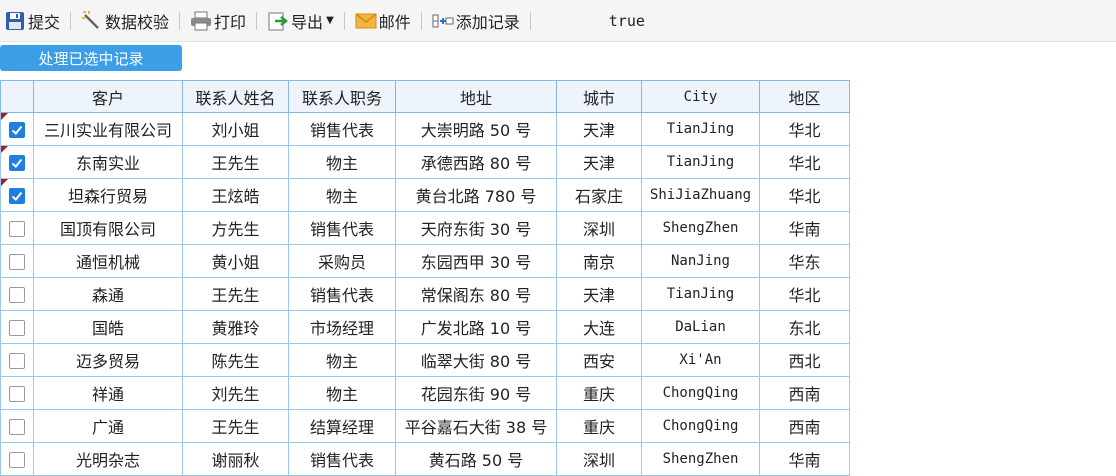 Image resolution: width=1116 pixels, height=476 pixels. I want to click on cell-customer: 三川实业有限公司, so click(108, 129).